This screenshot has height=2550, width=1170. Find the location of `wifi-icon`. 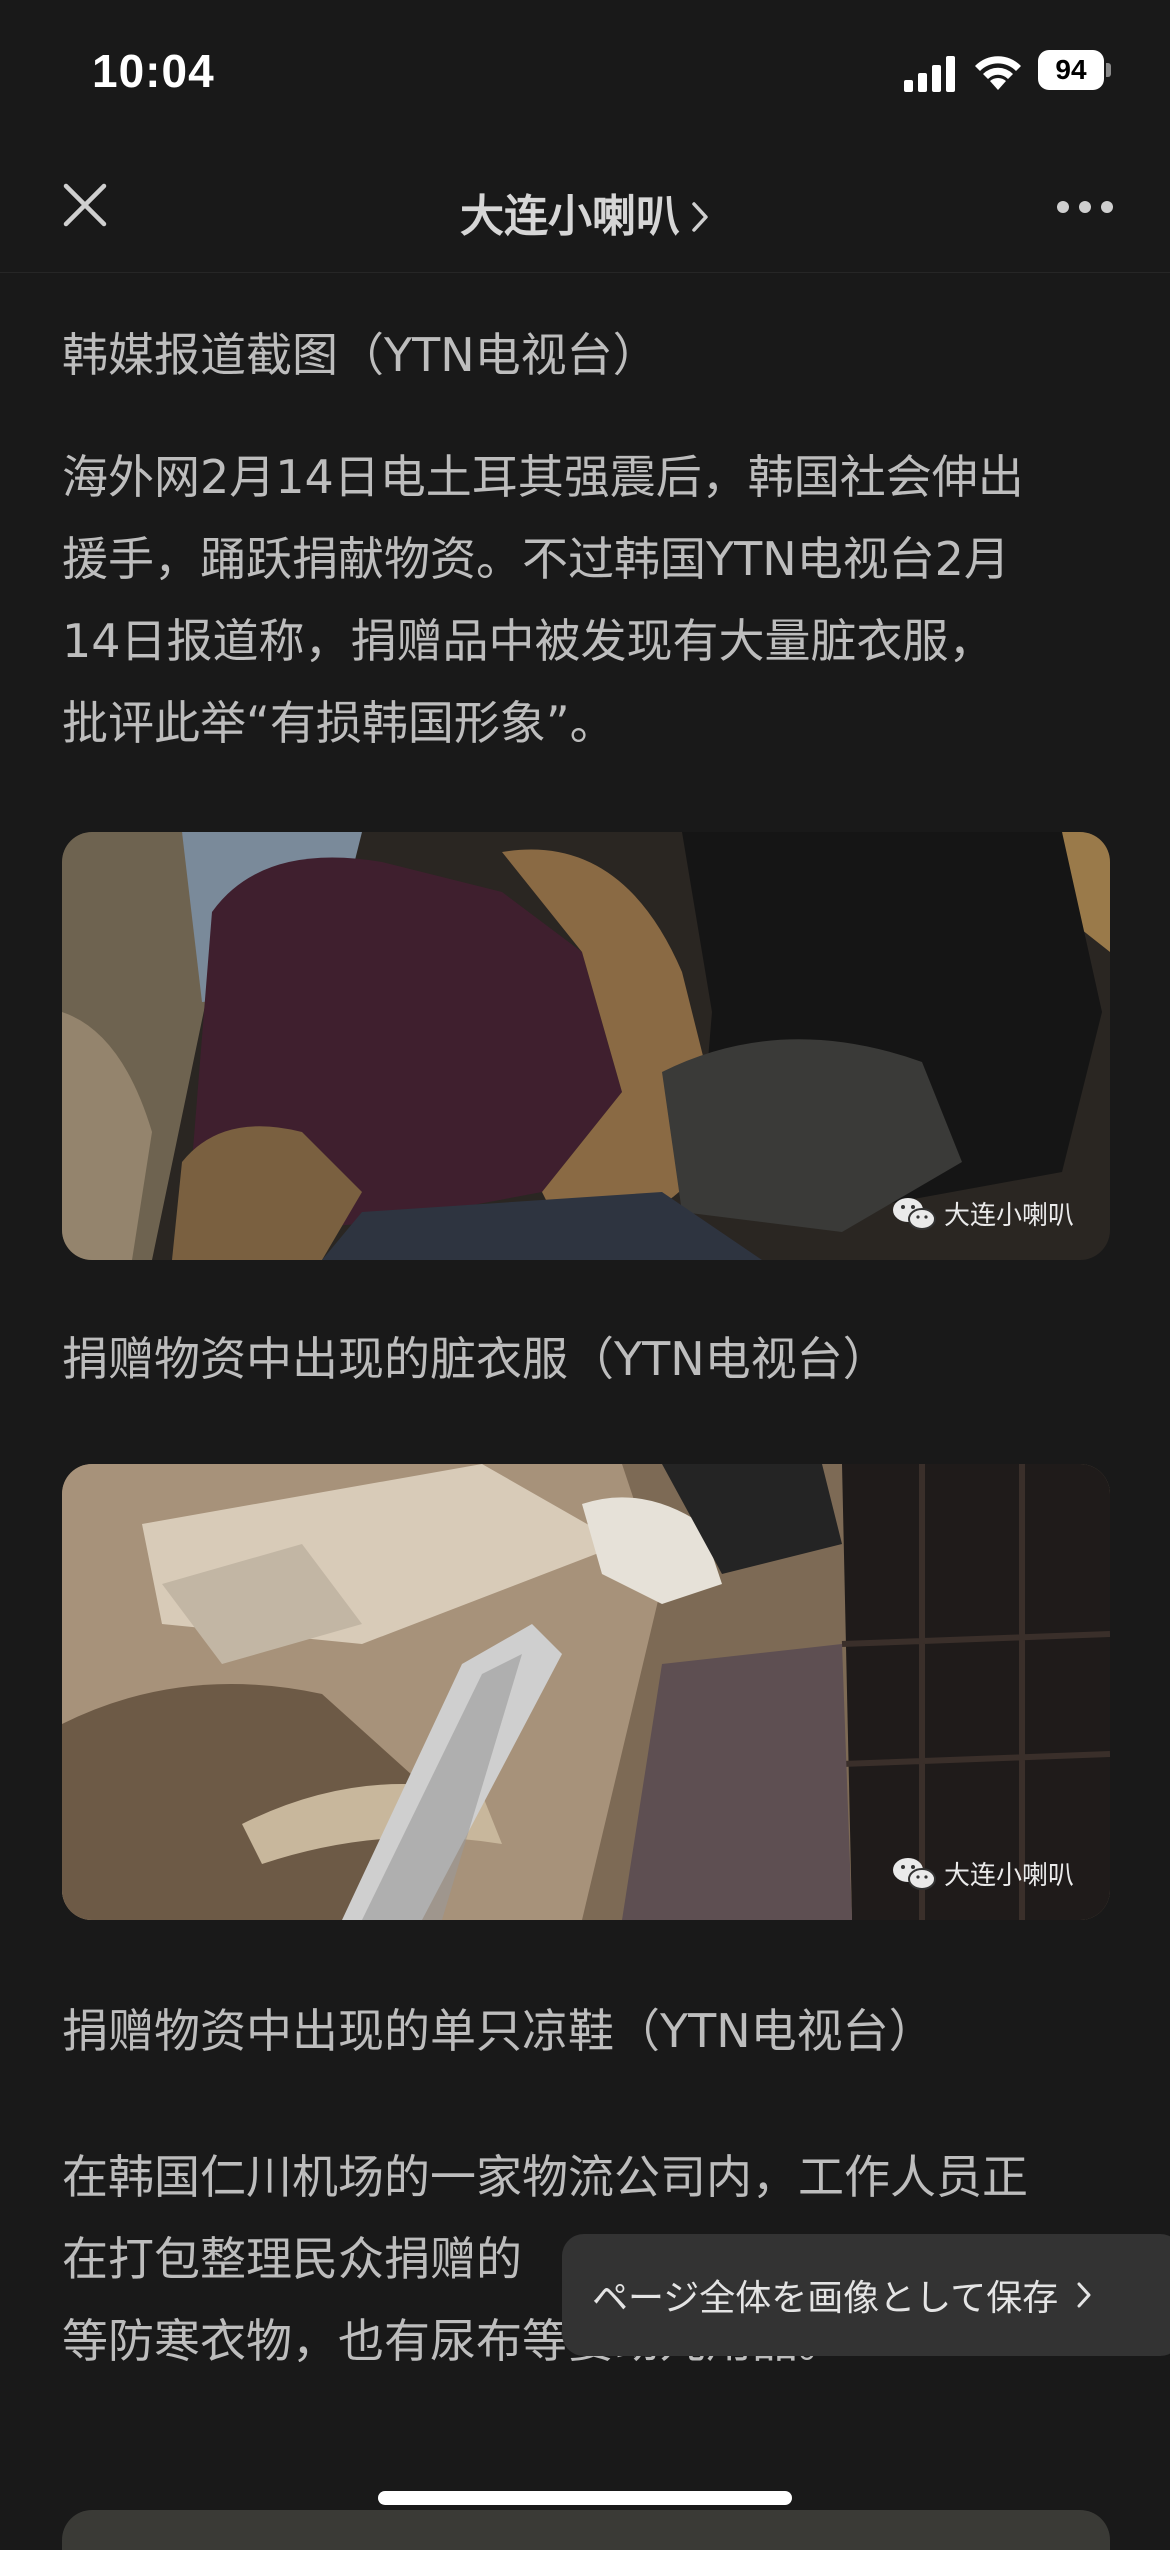

wifi-icon is located at coordinates (998, 73).